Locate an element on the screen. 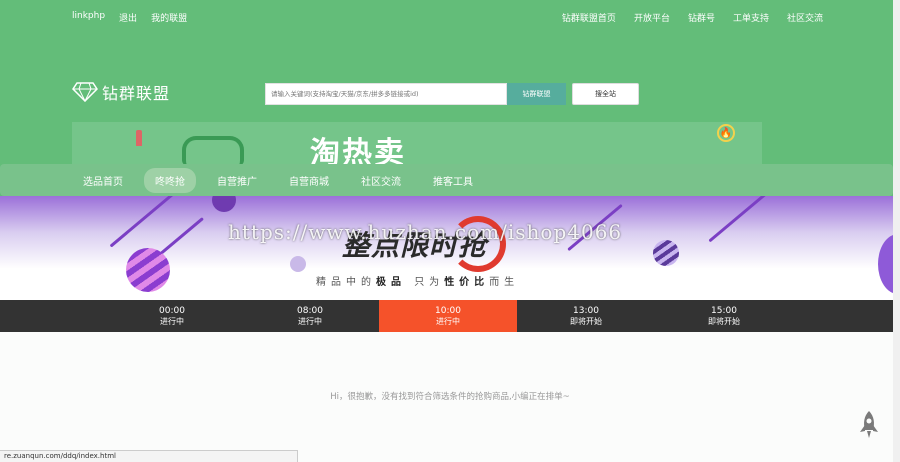 This screenshot has width=900, height=462. username-link: linkphp is located at coordinates (88, 17).